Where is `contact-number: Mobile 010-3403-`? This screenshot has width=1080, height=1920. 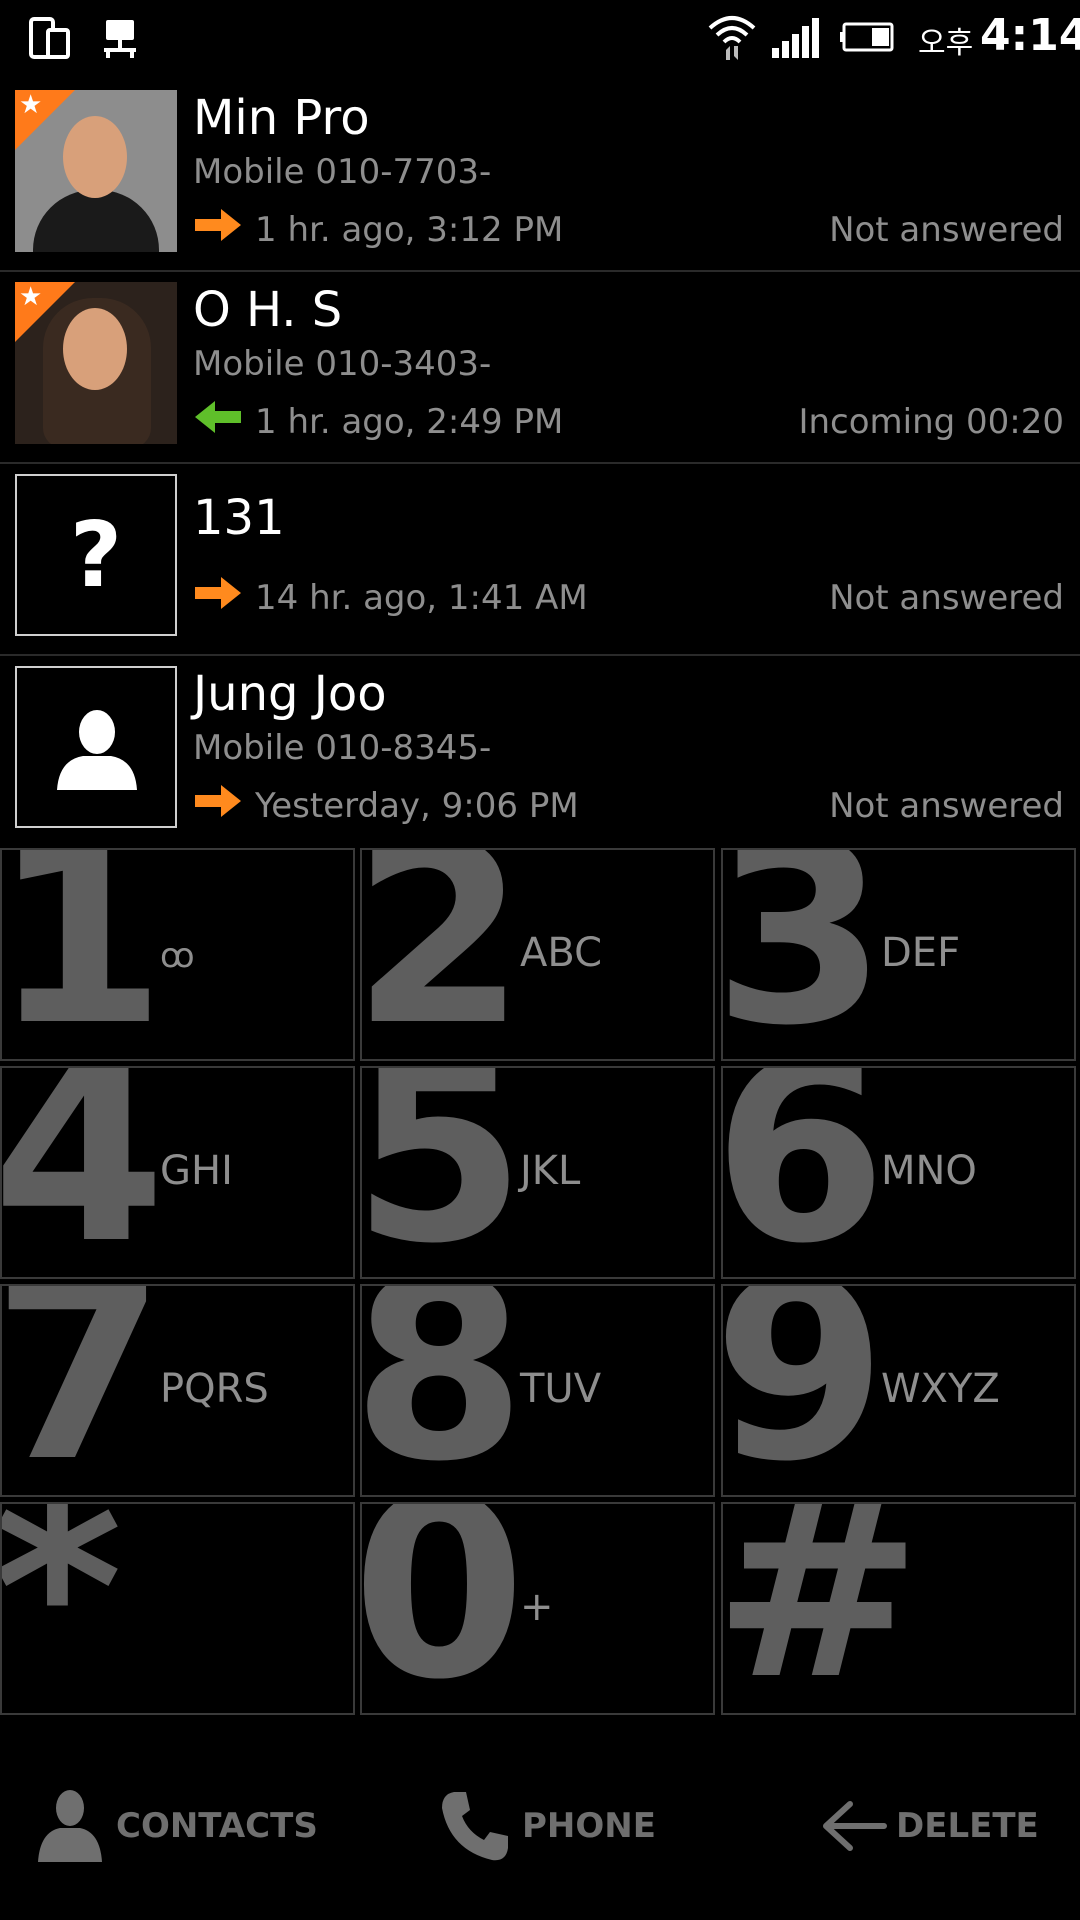 contact-number: Mobile 010-3403- is located at coordinates (342, 364).